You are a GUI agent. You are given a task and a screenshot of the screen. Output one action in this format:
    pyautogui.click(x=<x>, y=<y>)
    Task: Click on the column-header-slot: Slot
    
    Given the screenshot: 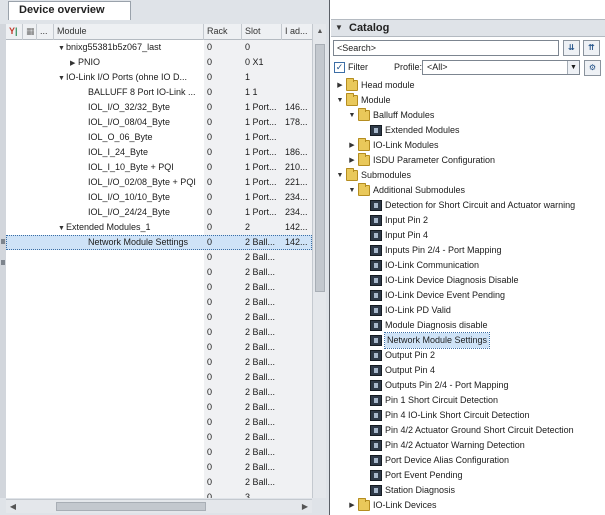 What is the action you would take?
    pyautogui.click(x=262, y=32)
    